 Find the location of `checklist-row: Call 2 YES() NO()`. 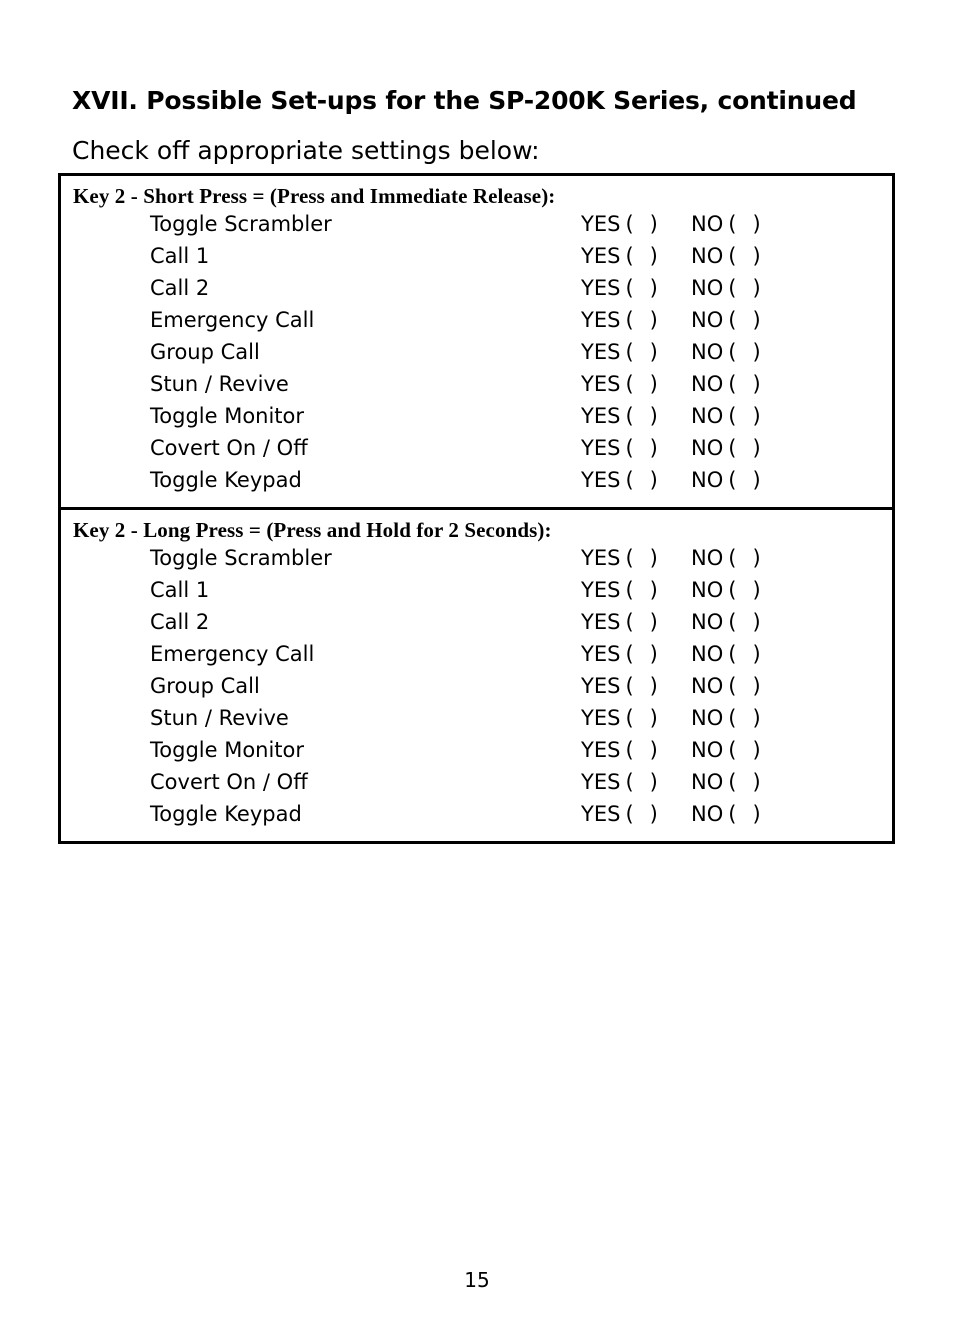

checklist-row: Call 2 YES() NO() is located at coordinates (476, 292).